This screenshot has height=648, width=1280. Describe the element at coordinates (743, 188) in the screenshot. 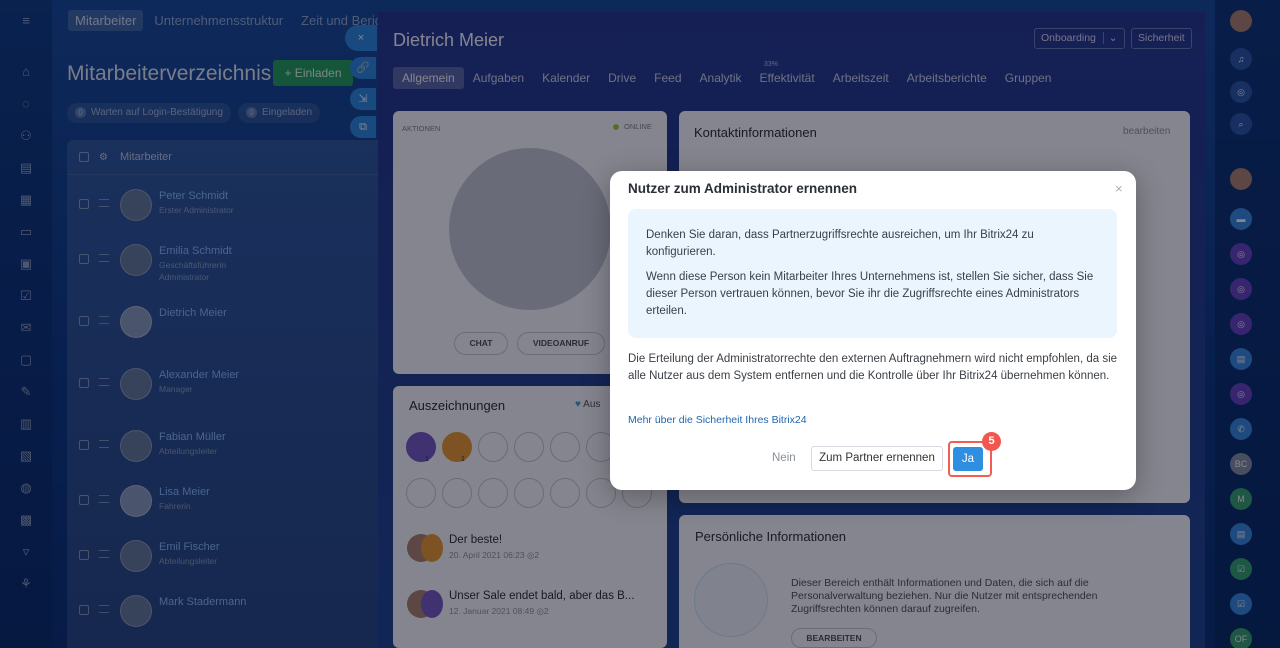

I see `dialog-title: Nutzer zum Administrator ernennen` at that location.